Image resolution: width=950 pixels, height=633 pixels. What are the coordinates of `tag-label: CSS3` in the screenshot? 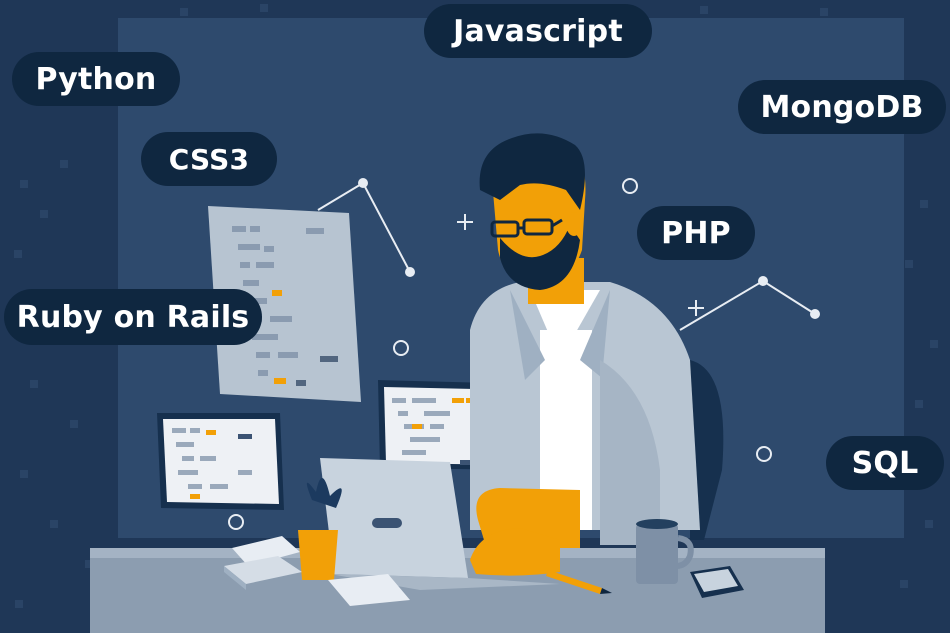 It's located at (209, 159).